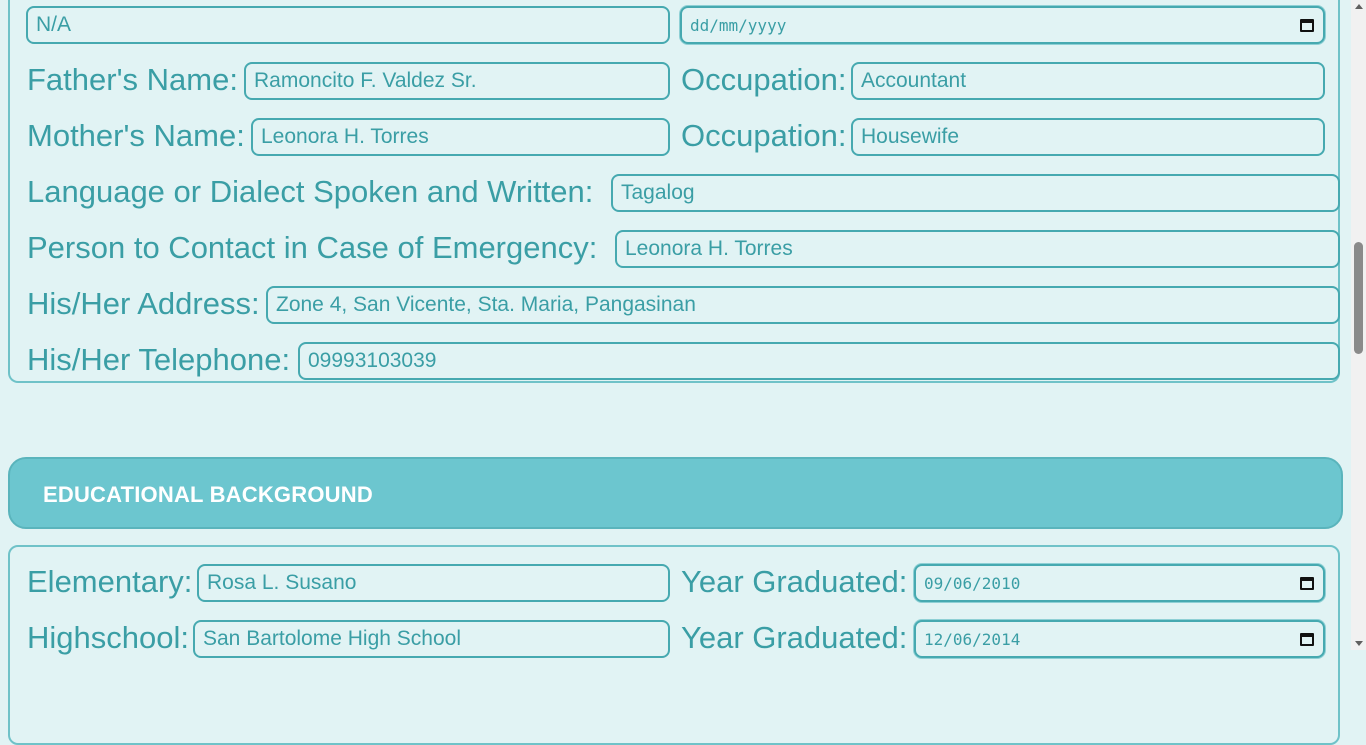 This screenshot has height=745, width=1366. What do you see at coordinates (159, 359) in the screenshot?
I see `telephone-label: His/Her Telephone:` at bounding box center [159, 359].